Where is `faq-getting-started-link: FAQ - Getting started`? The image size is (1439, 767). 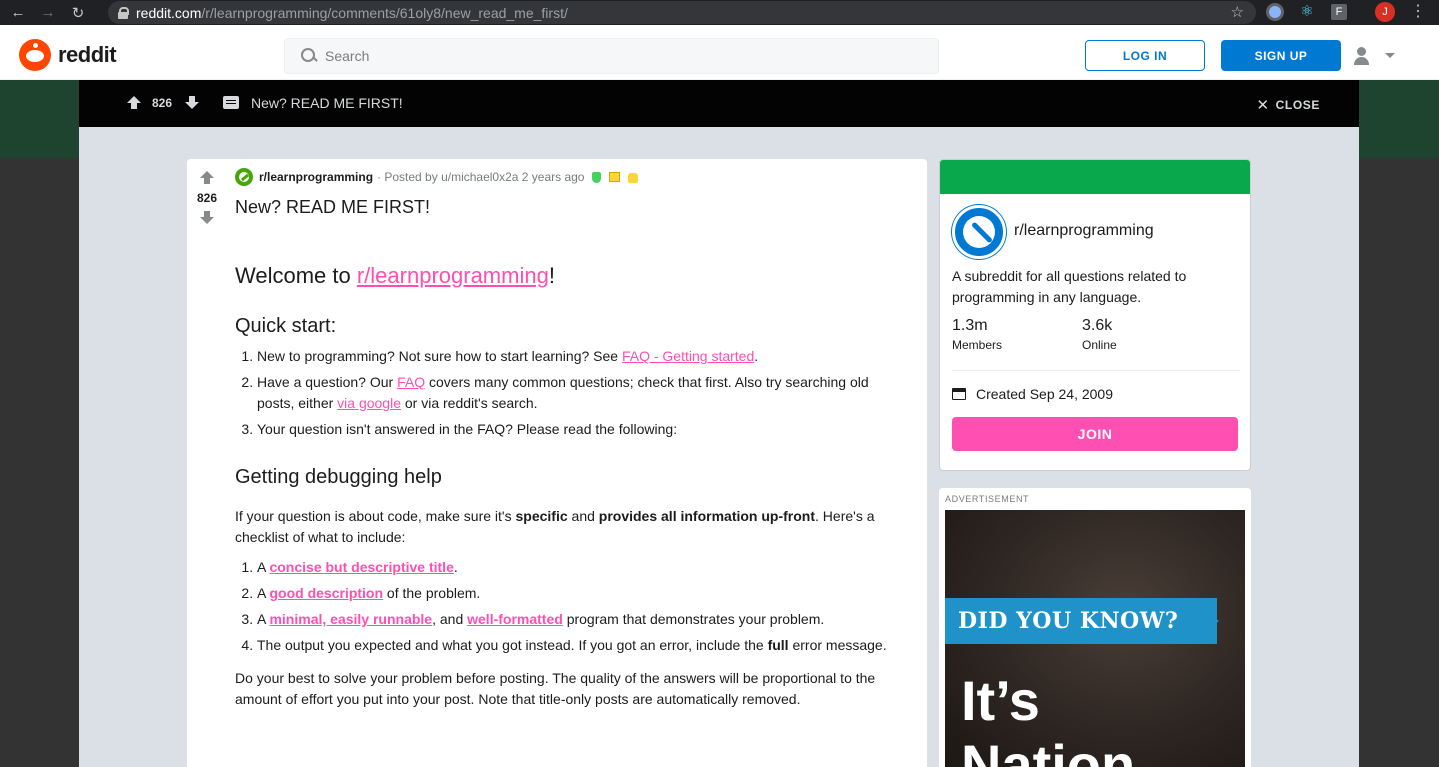
faq-getting-started-link: FAQ - Getting started is located at coordinates (688, 356).